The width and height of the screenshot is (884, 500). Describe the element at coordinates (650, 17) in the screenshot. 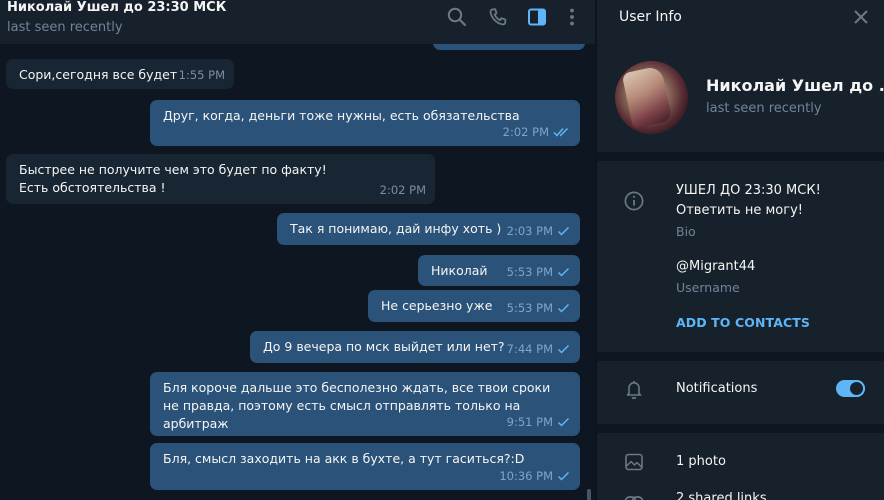

I see `panel-title: User Info` at that location.